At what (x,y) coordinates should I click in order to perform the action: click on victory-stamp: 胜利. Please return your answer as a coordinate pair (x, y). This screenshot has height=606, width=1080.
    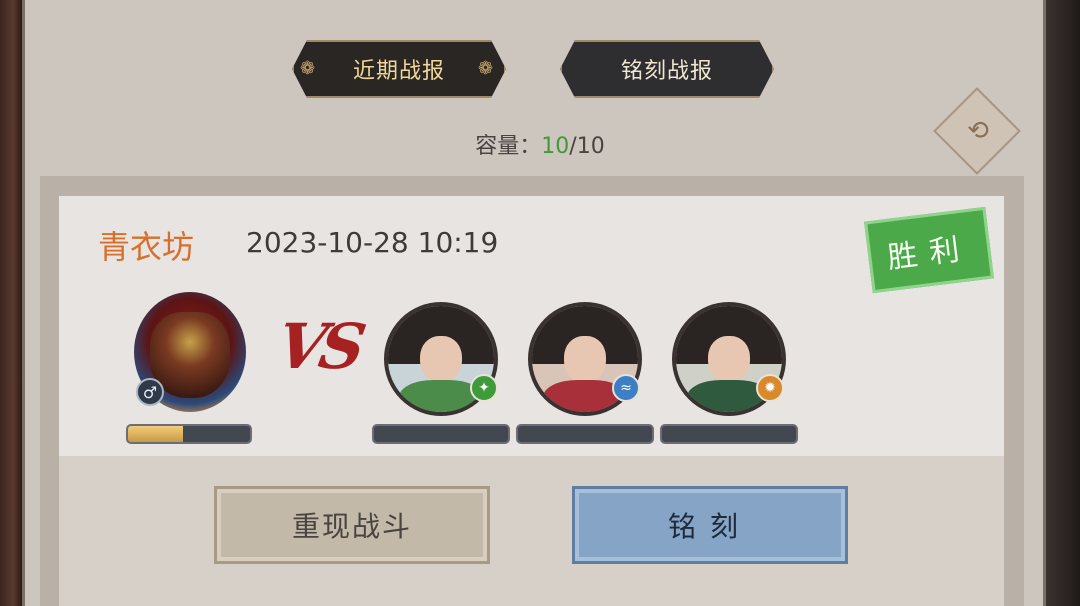
    Looking at the image, I should click on (929, 250).